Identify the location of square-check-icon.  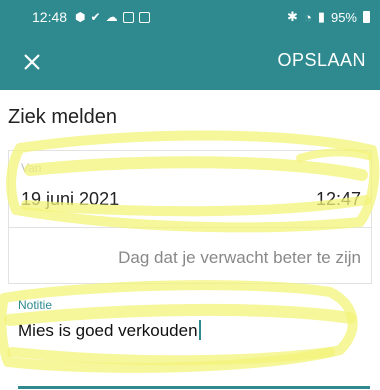
(144, 17).